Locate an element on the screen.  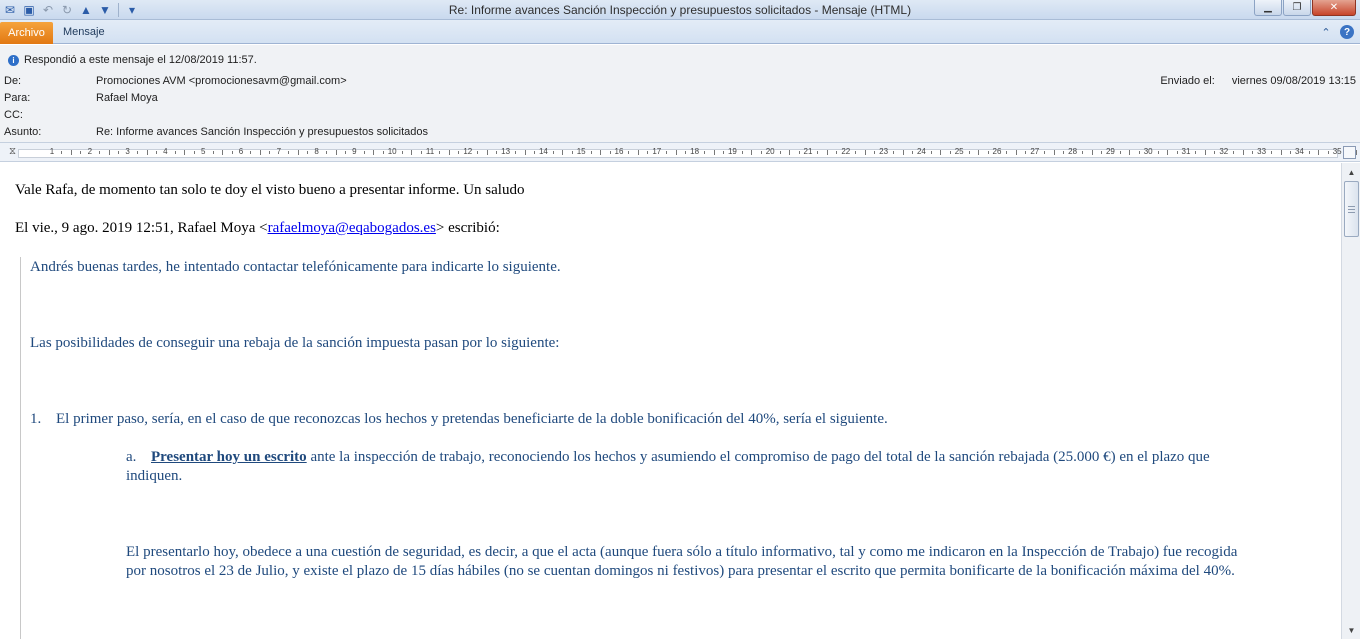
minimize-button: ▁ is located at coordinates (1268, 8).